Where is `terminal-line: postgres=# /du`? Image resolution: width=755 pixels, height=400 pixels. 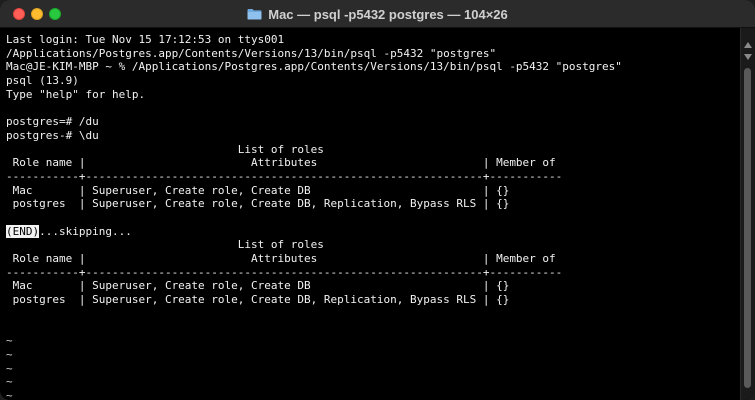 terminal-line: postgres=# /du is located at coordinates (52, 122).